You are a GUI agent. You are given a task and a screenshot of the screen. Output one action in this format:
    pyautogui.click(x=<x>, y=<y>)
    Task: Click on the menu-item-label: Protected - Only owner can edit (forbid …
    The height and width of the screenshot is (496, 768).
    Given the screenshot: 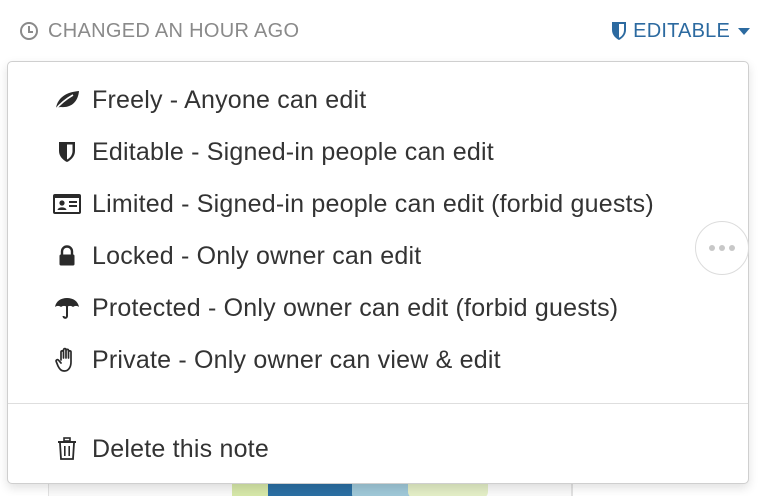 What is the action you would take?
    pyautogui.click(x=355, y=307)
    